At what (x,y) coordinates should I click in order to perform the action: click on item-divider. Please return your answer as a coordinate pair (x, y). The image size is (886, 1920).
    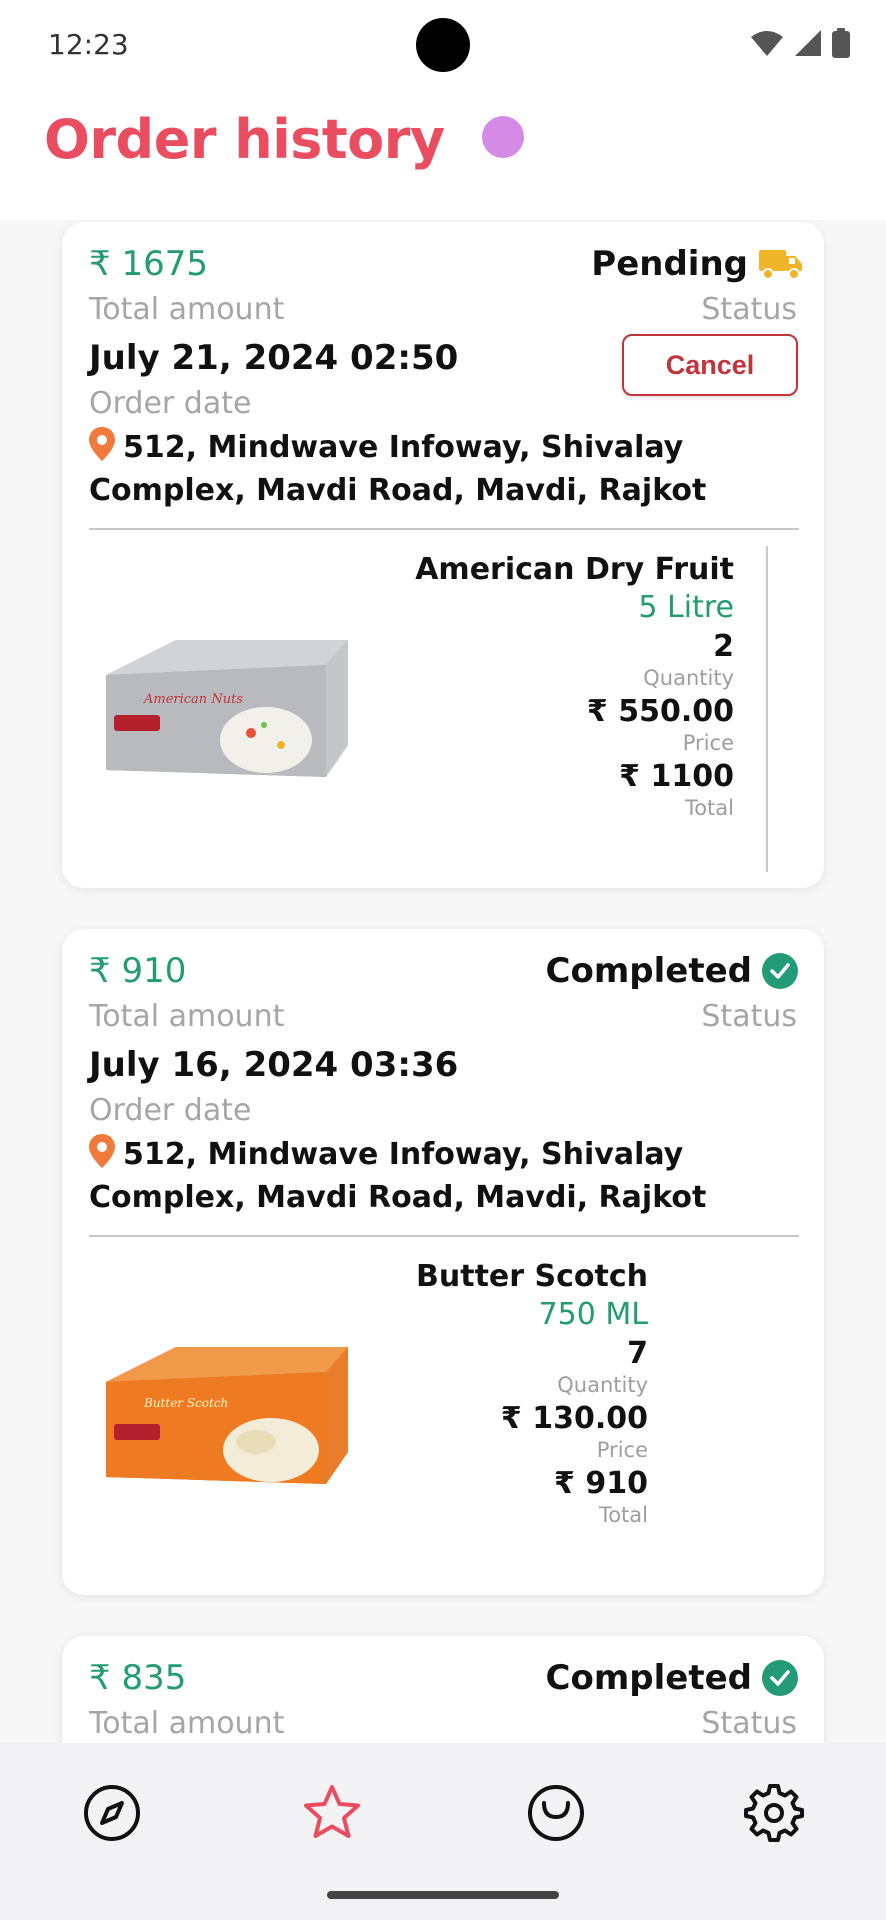
    Looking at the image, I should click on (767, 709).